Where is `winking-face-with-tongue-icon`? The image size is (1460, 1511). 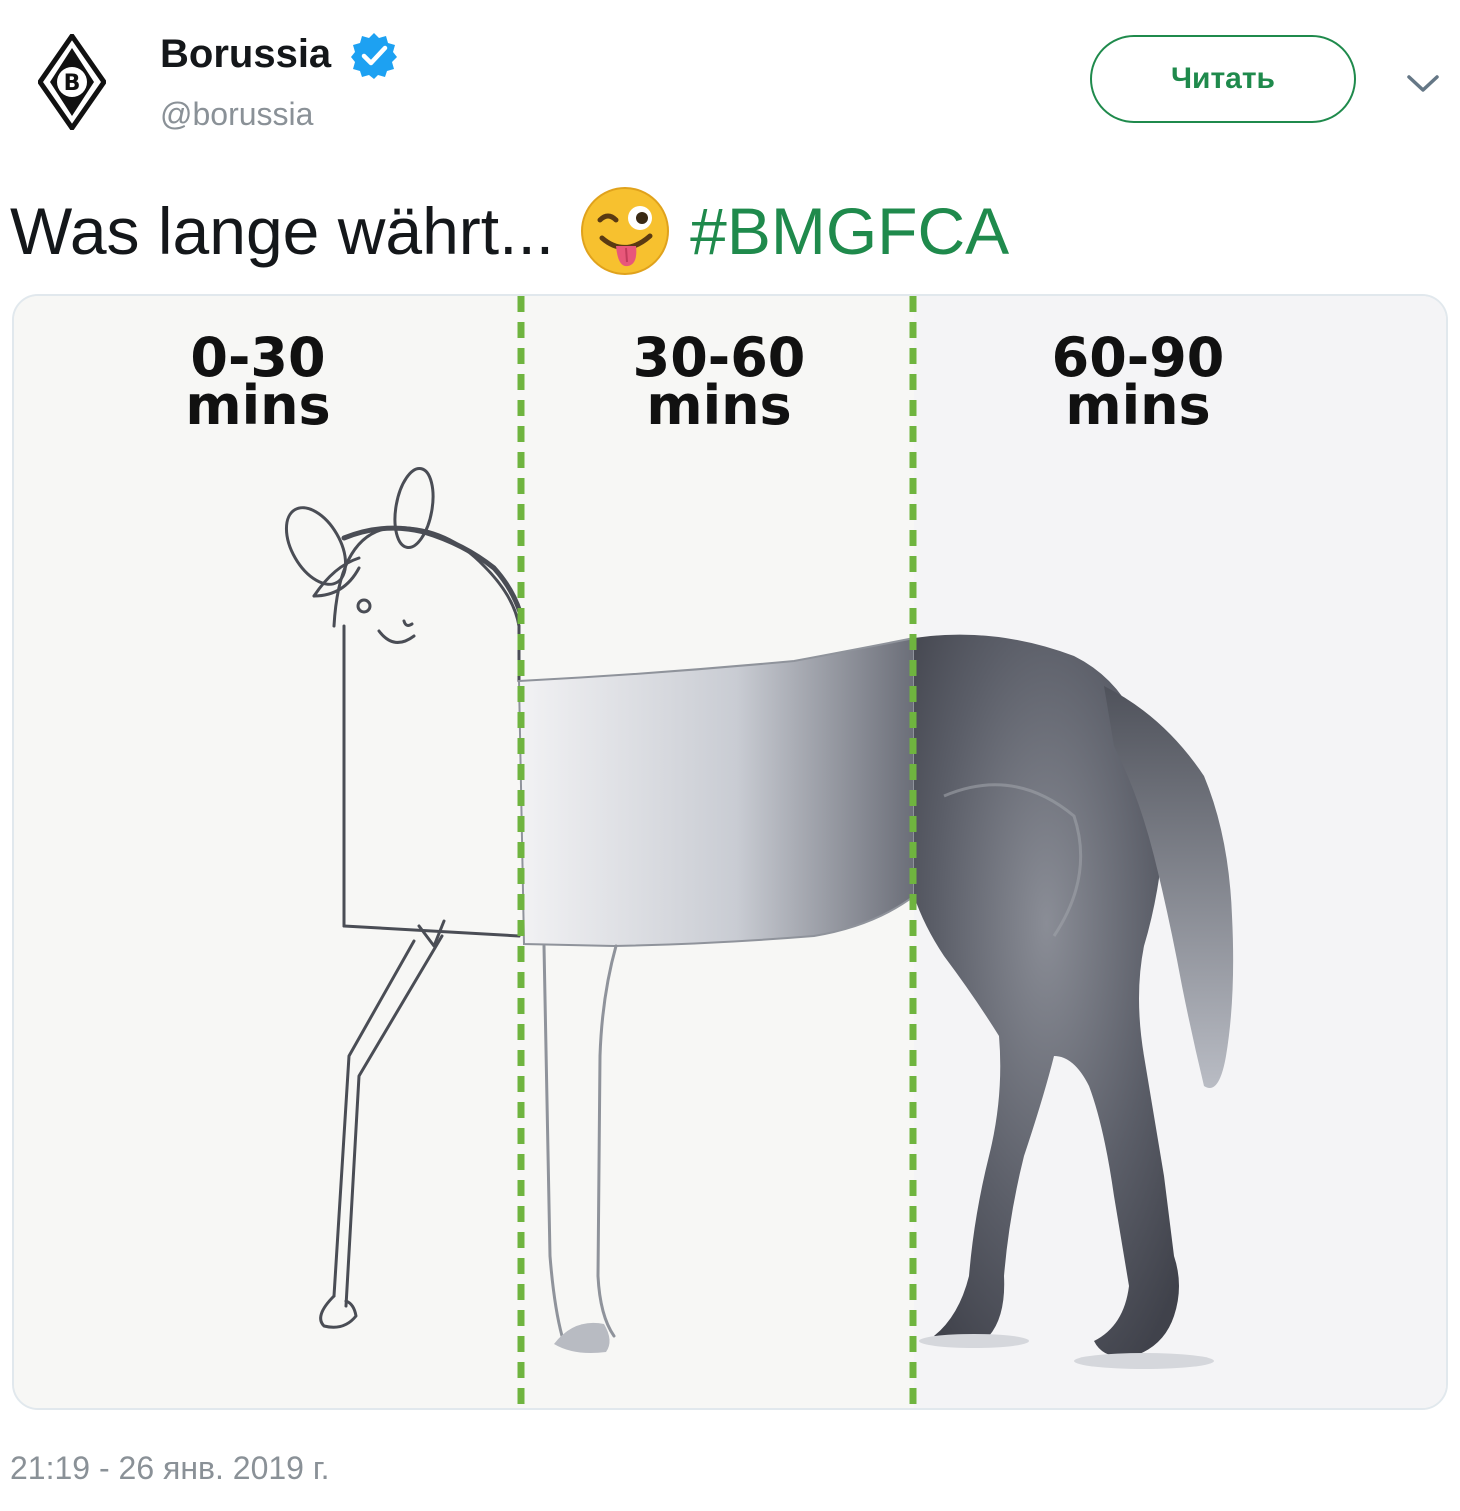
winking-face-with-tongue-icon is located at coordinates (625, 231).